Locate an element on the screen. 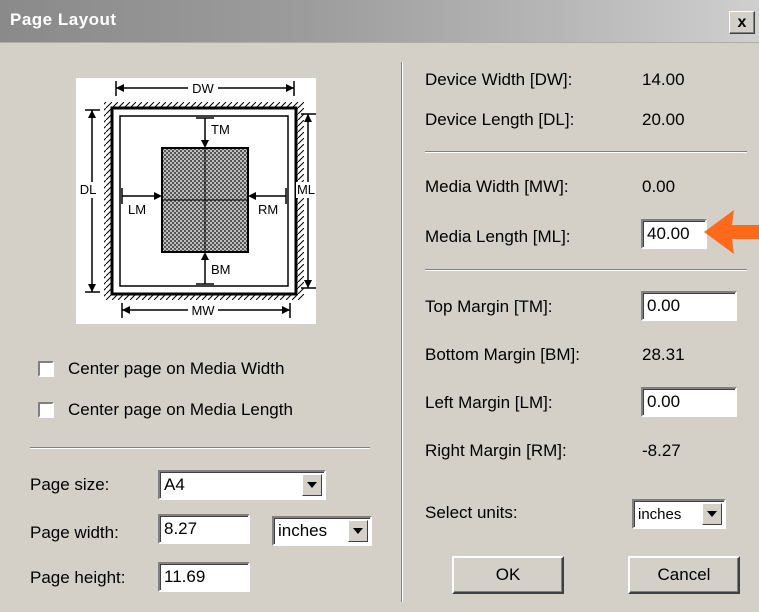  top-margin-label: Top Margin [TM]: is located at coordinates (489, 306).